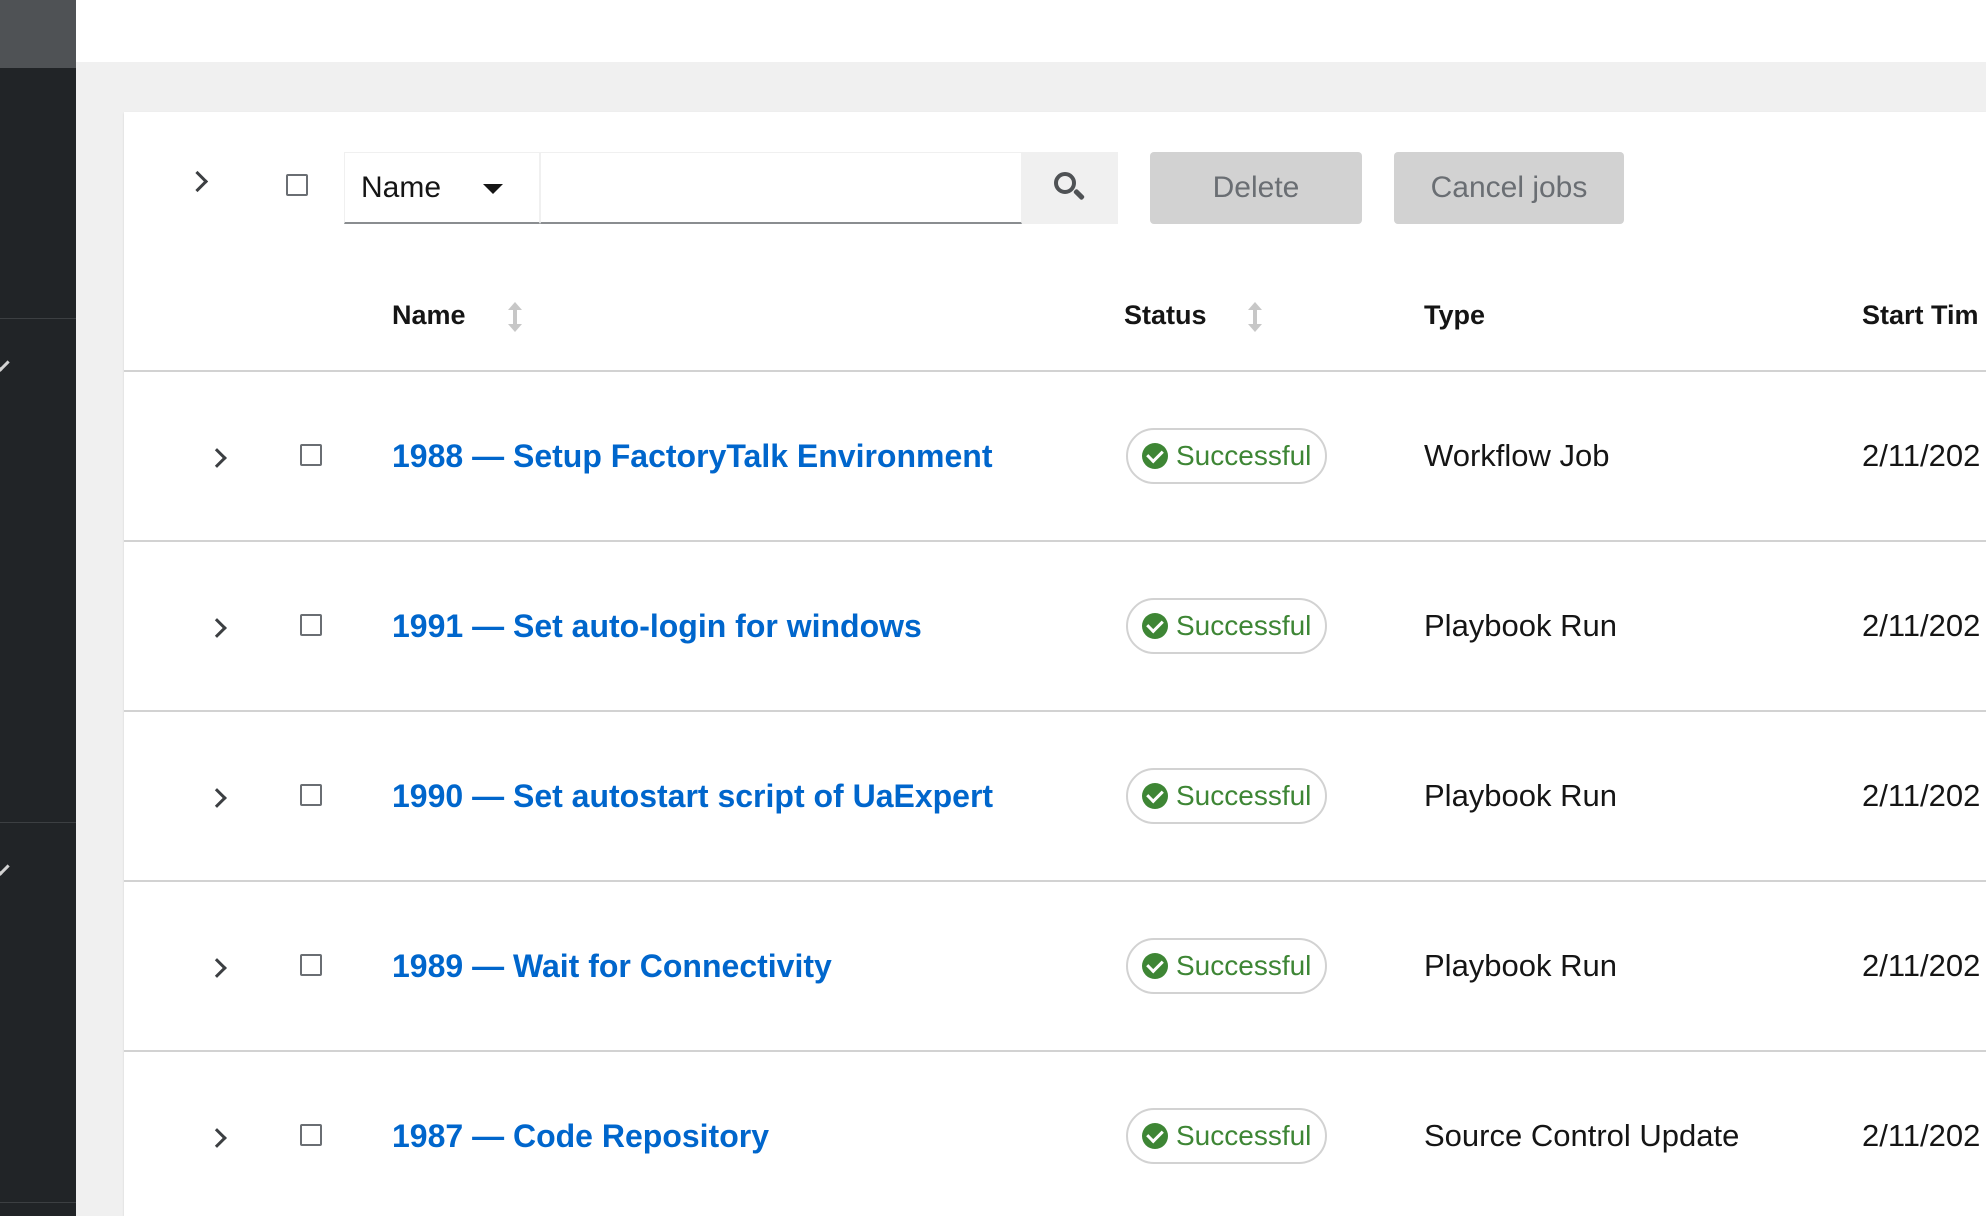  Describe the element at coordinates (1079, 194) in the screenshot. I see `search-icon-handle` at that location.